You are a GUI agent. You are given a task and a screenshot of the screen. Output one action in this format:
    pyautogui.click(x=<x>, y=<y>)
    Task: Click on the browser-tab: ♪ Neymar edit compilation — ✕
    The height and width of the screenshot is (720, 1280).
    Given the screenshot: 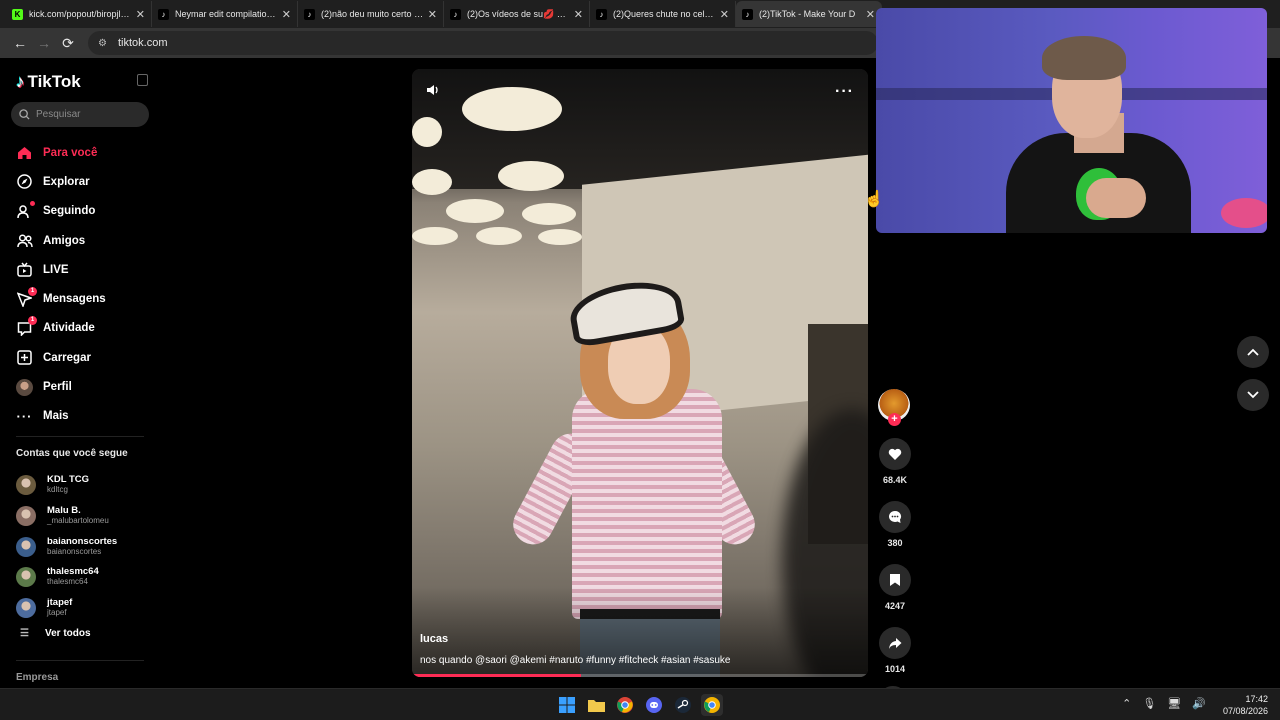 What is the action you would take?
    pyautogui.click(x=225, y=14)
    